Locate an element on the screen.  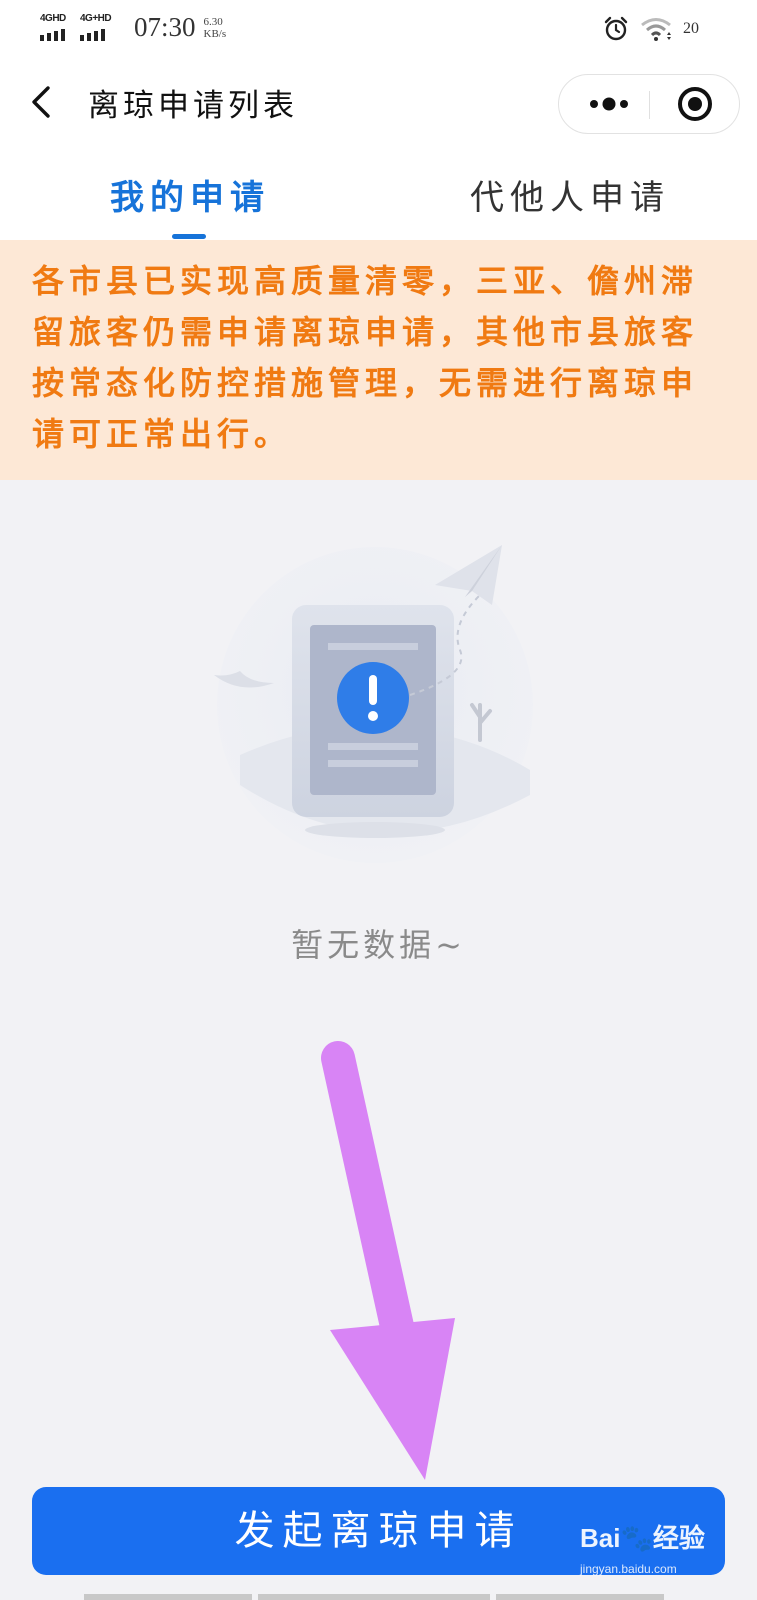
active-tab-indicator is located at coordinates (189, 236).